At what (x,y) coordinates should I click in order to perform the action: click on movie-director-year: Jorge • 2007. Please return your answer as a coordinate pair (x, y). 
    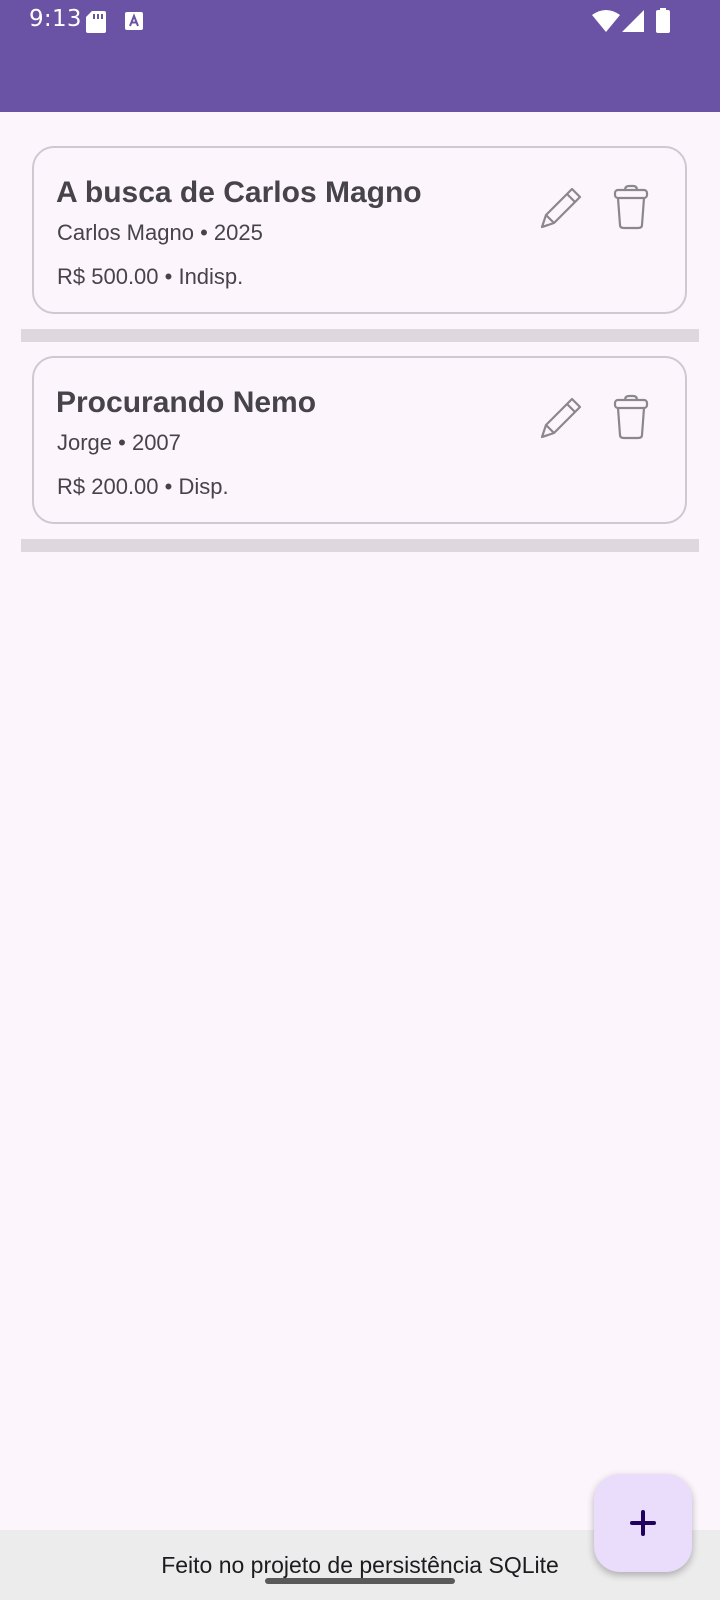
    Looking at the image, I should click on (119, 442).